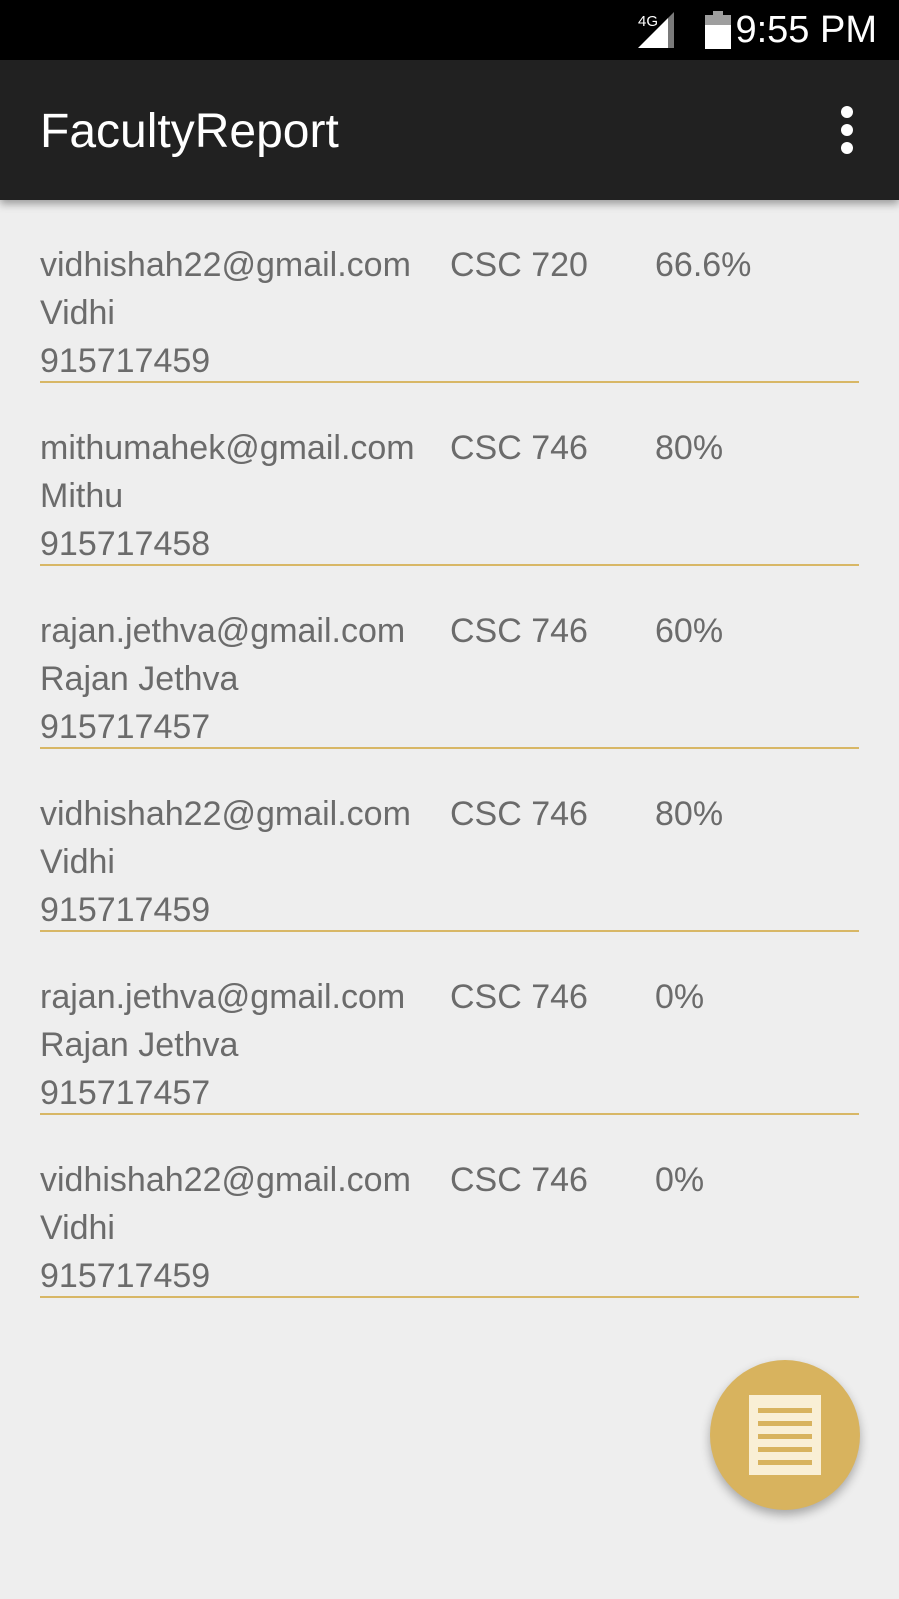 Image resolution: width=899 pixels, height=1599 pixels. I want to click on student-info: mithumahek@gmail.com Mithu 915717458, so click(227, 496).